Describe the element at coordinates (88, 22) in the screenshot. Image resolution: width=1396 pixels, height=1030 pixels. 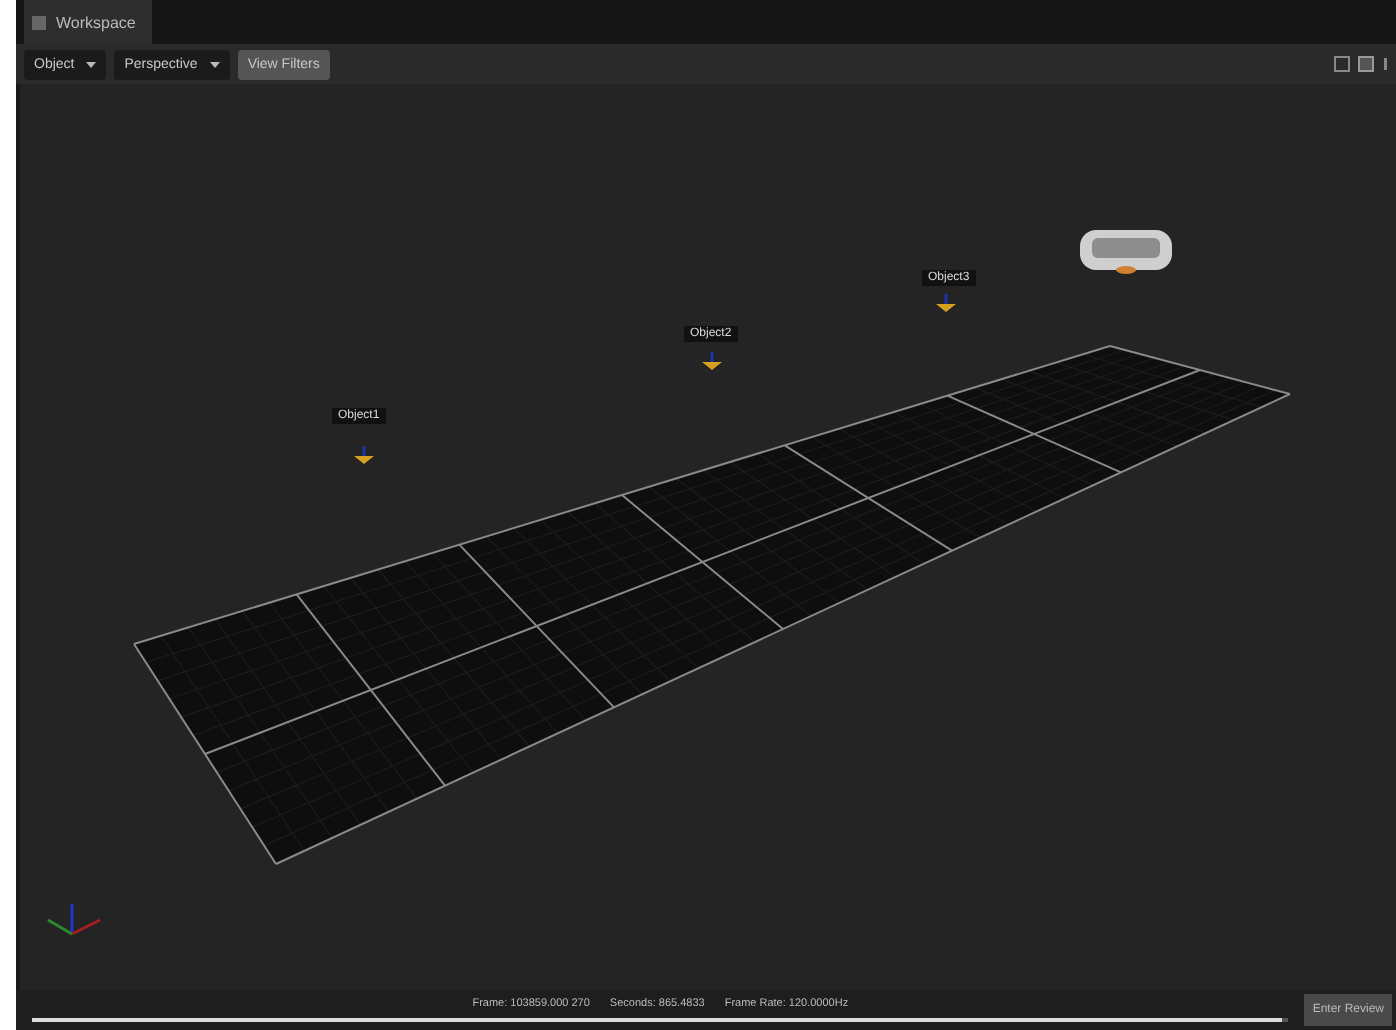
I see `workspace-tab: Workspace` at that location.